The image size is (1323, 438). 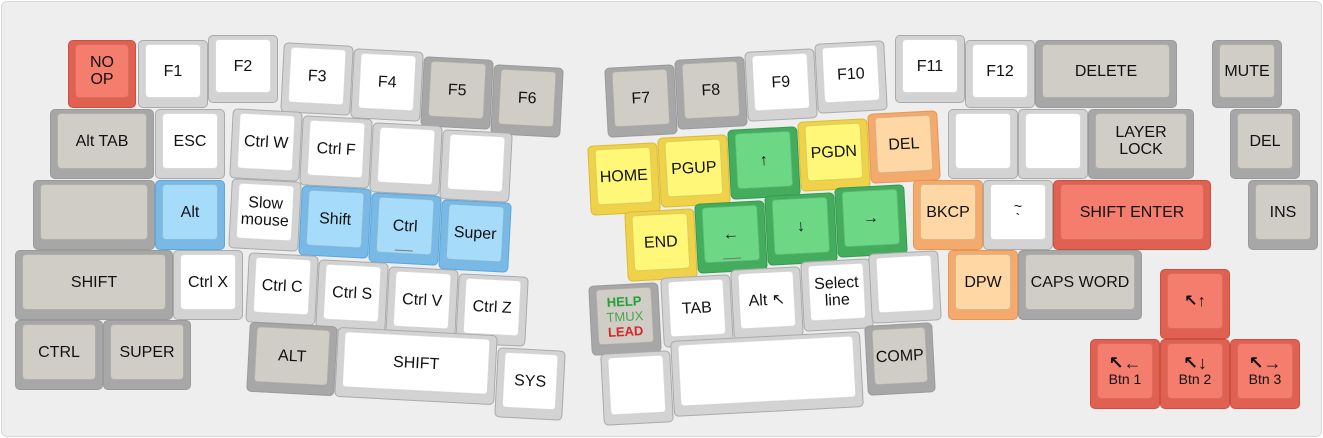 What do you see at coordinates (102, 144) in the screenshot?
I see `key-alt-tab: Alt TAB` at bounding box center [102, 144].